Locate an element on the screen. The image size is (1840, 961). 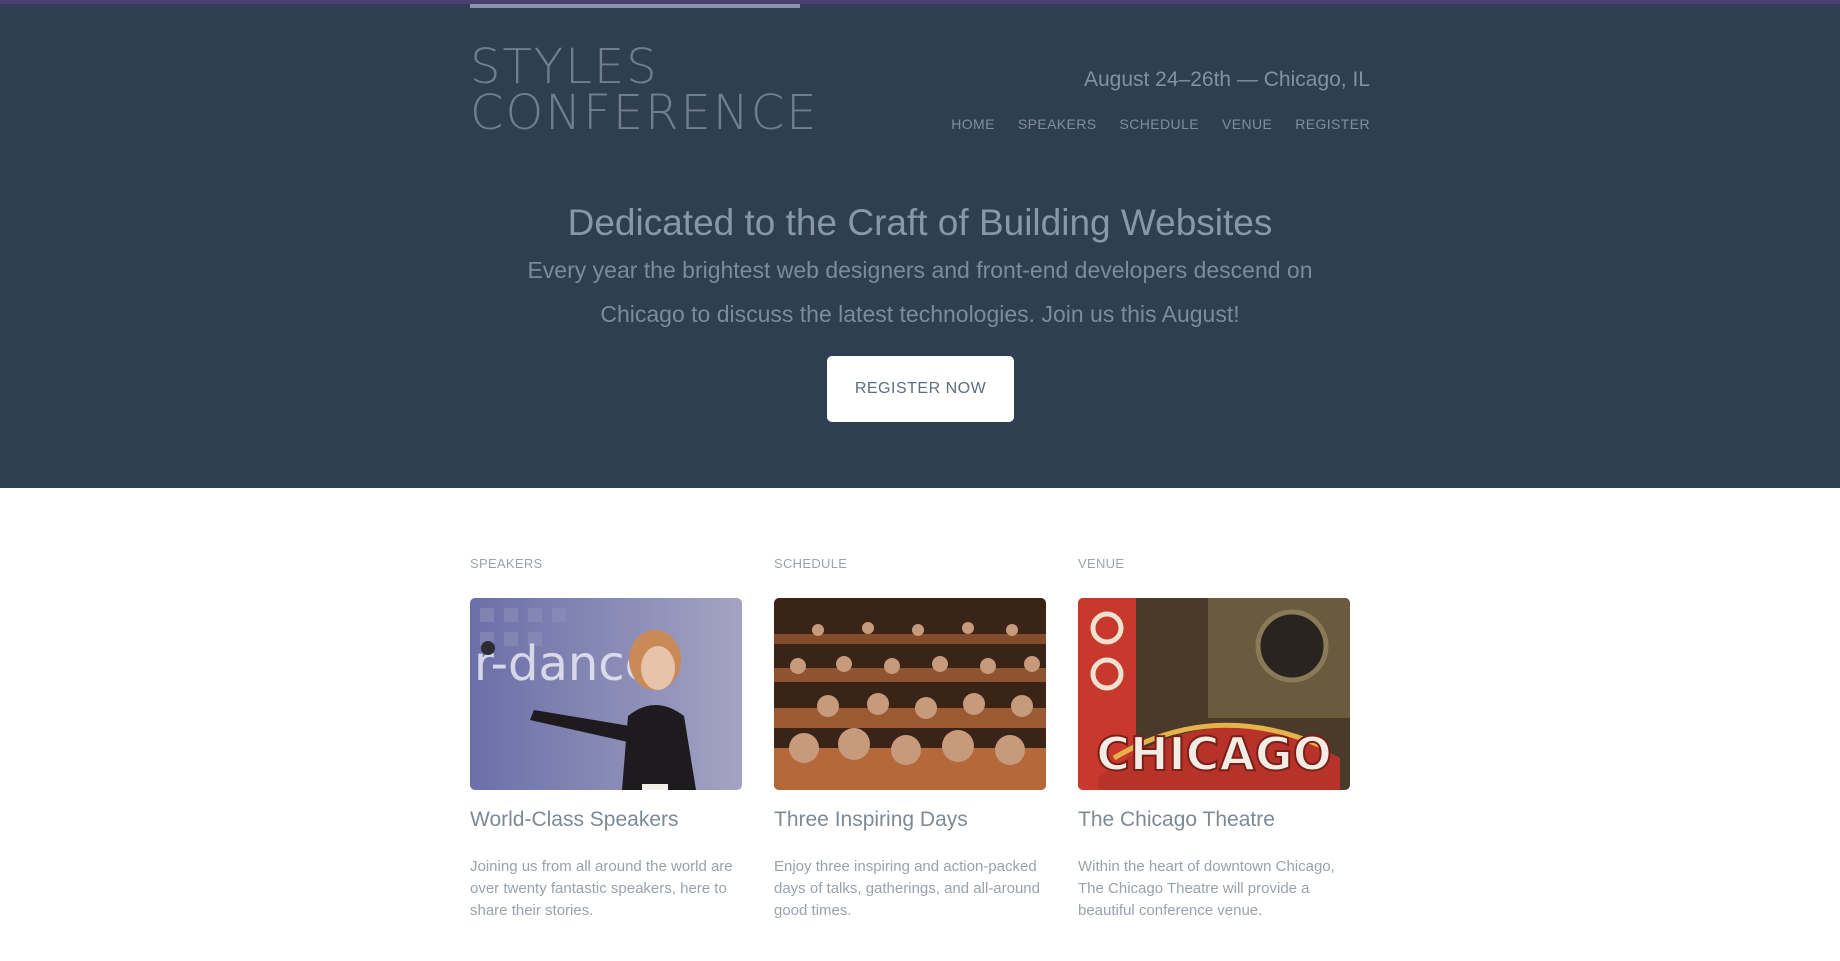
nav-home: HOME is located at coordinates (973, 124).